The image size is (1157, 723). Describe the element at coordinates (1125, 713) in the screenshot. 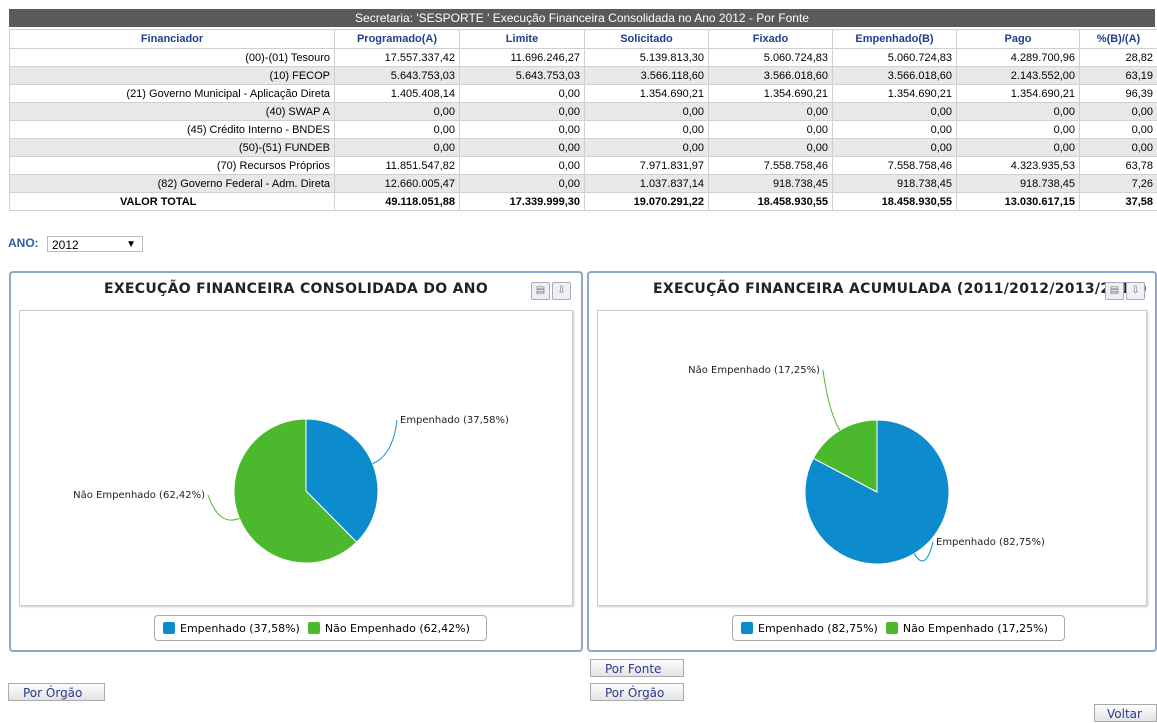

I see `voltar-button: Voltar` at that location.